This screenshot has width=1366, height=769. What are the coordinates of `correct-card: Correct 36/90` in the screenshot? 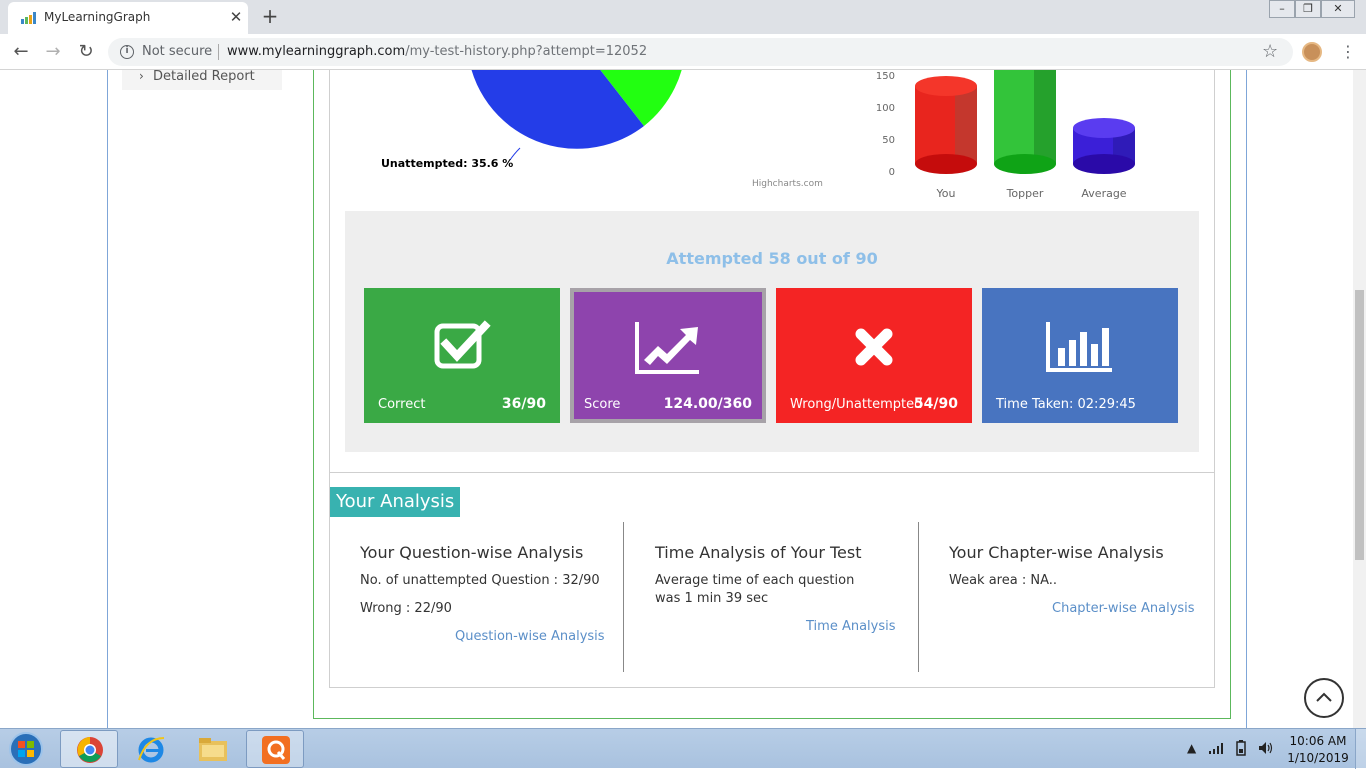 It's located at (462, 355).